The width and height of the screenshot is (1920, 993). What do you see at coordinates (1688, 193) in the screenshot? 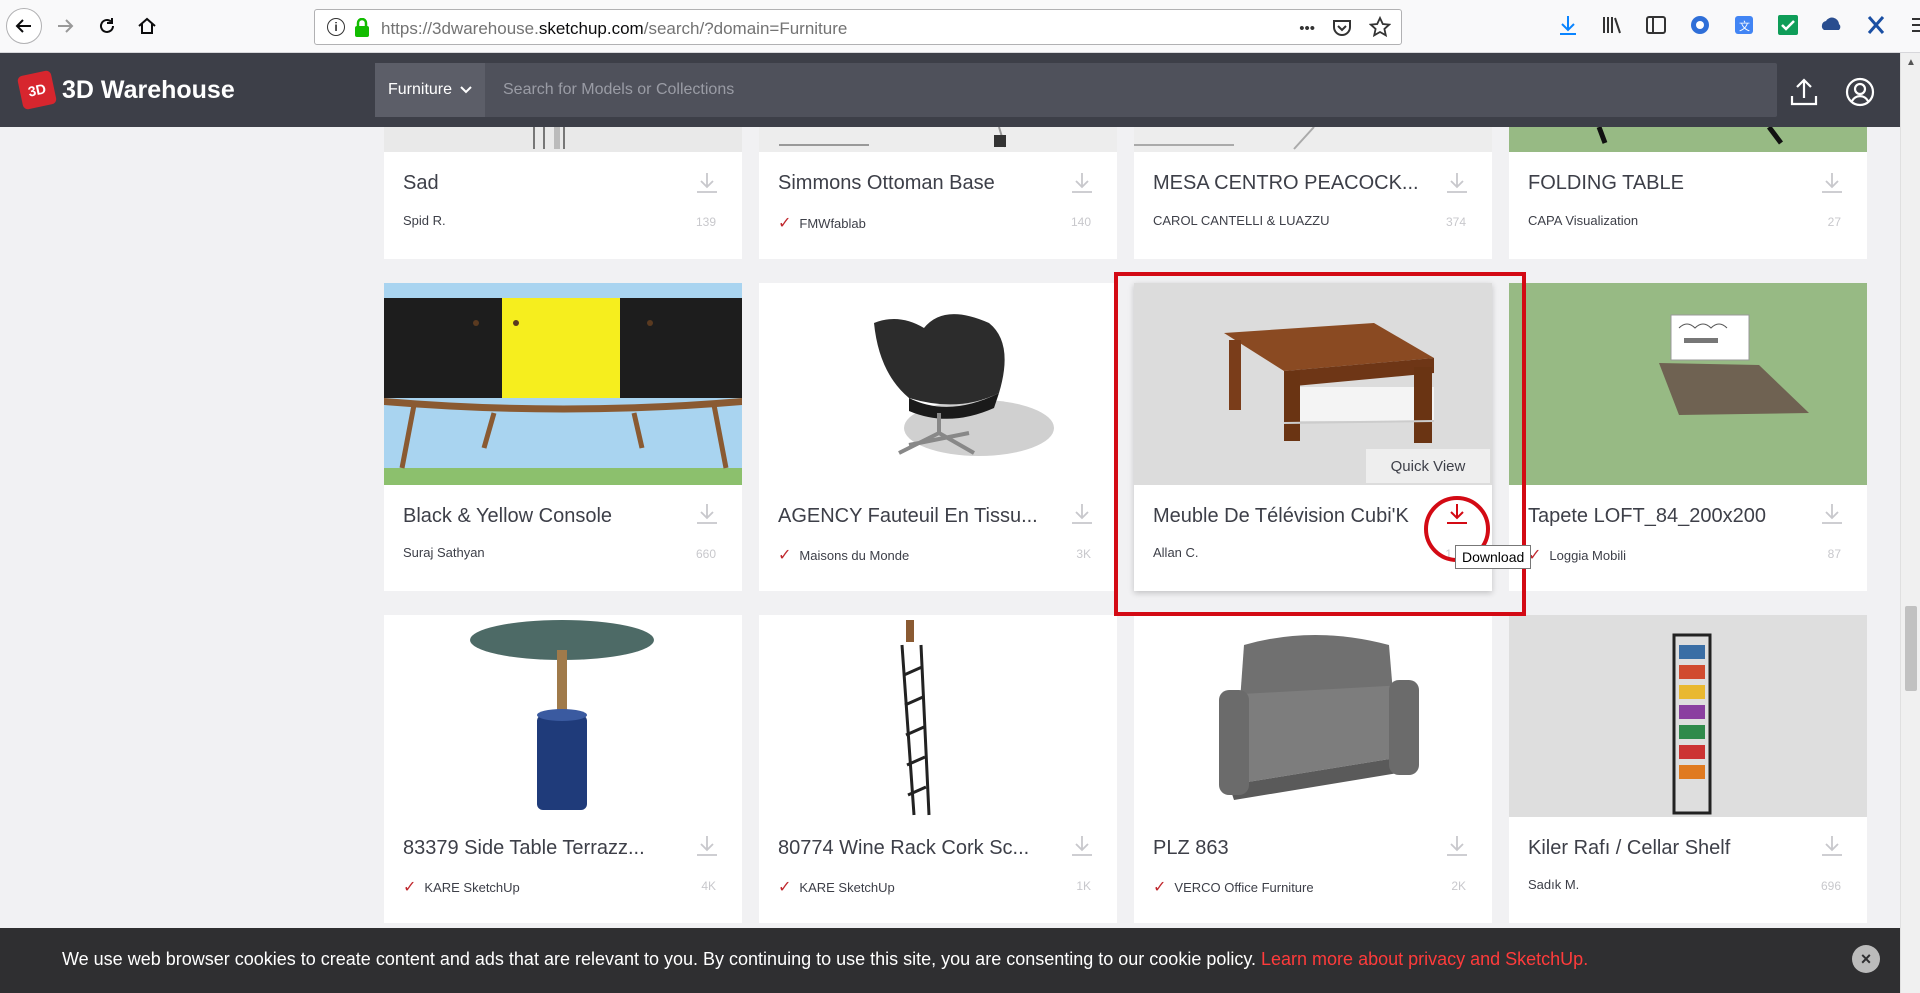
I see `model-card: FOLDING TABLE CAPA Visualization 27` at bounding box center [1688, 193].